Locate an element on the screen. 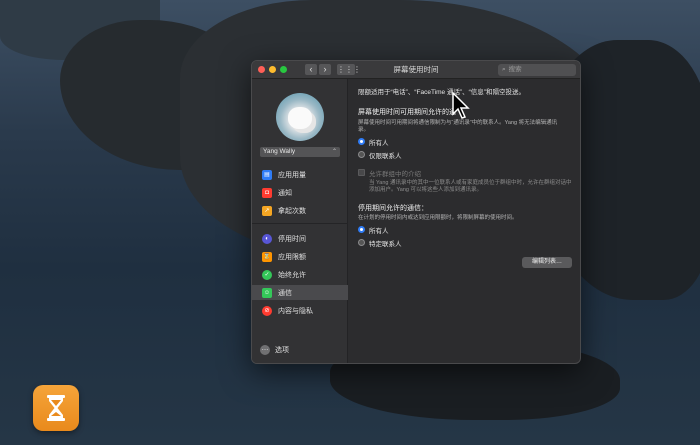 Image resolution: width=700 pixels, height=445 pixels. zoom-button is located at coordinates (283, 69).